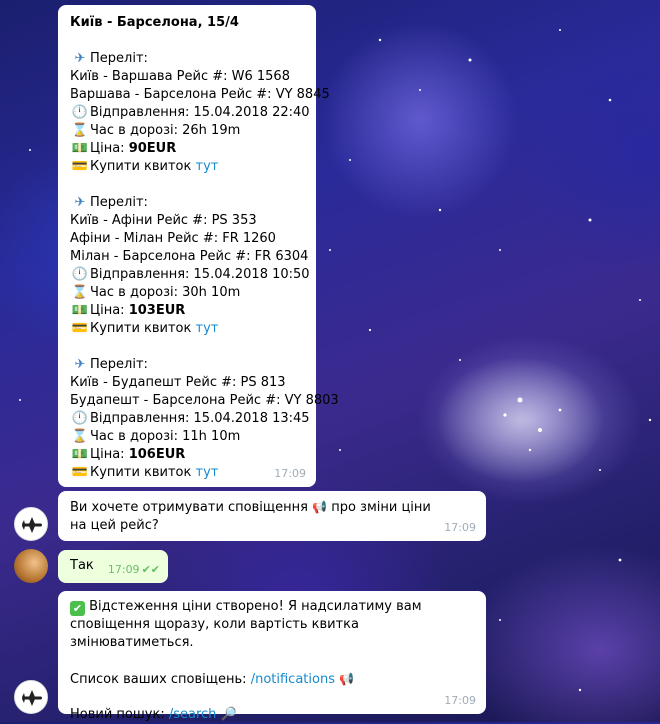  What do you see at coordinates (163, 220) in the screenshot?
I see `flight-leg: Київ - Афіни Рейс #: PS 353` at bounding box center [163, 220].